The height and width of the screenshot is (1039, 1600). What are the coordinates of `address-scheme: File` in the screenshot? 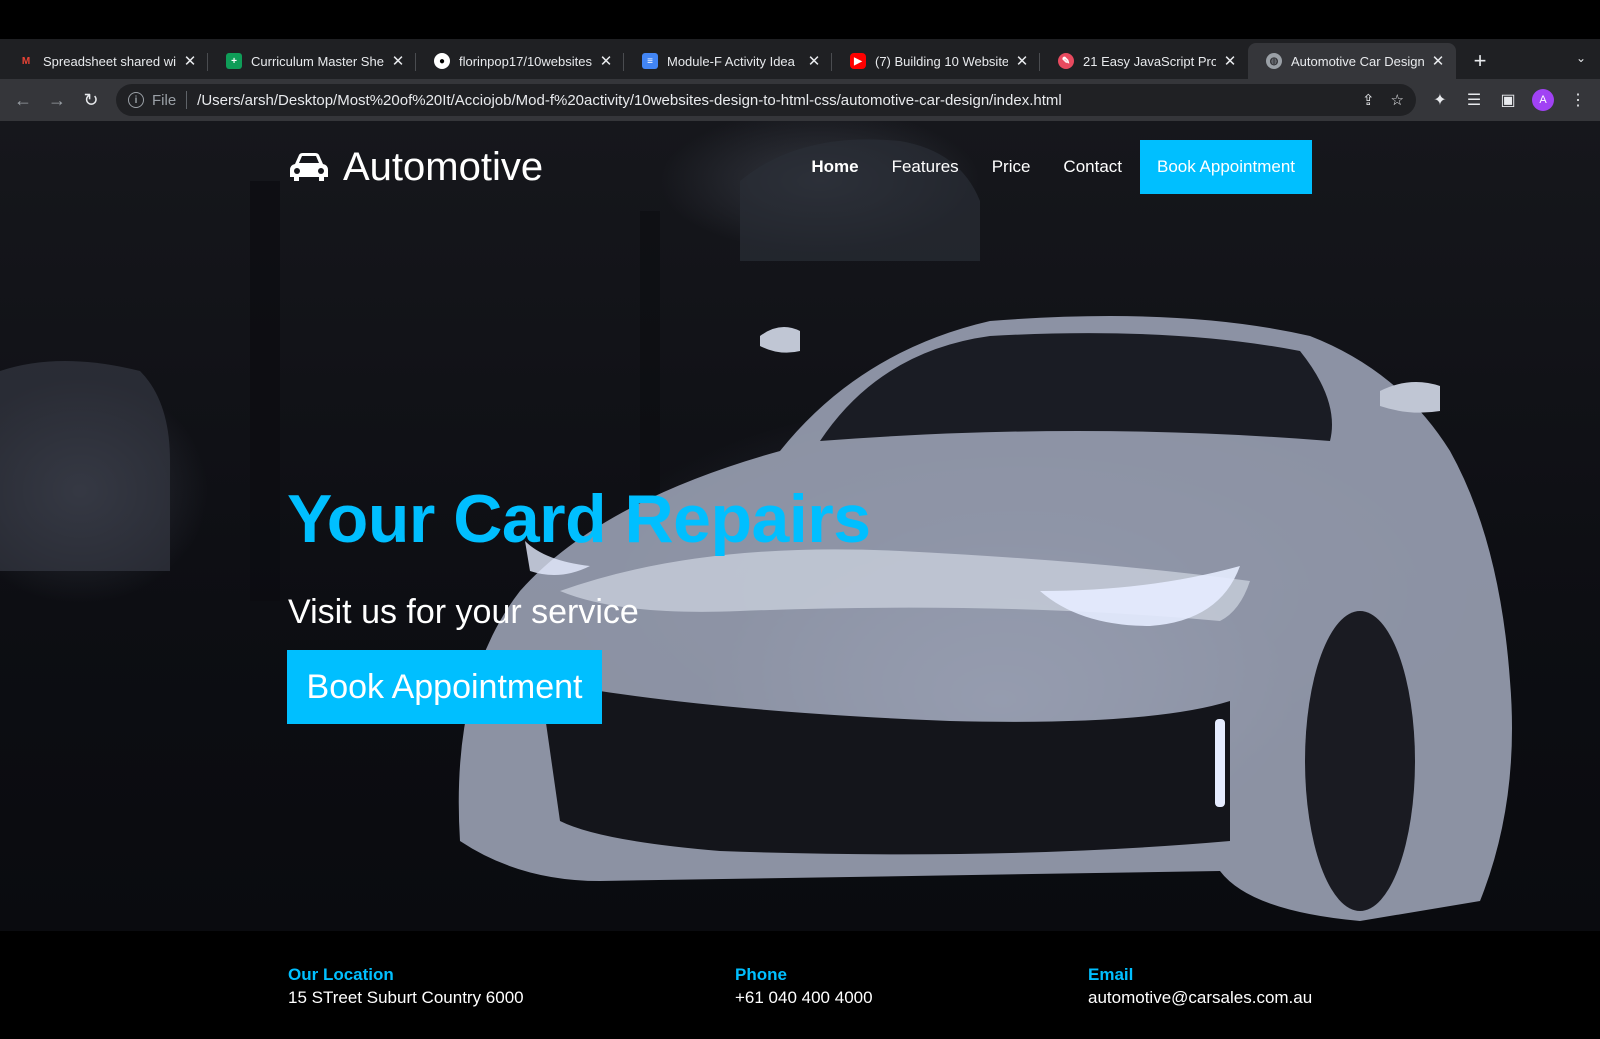 It's located at (164, 100).